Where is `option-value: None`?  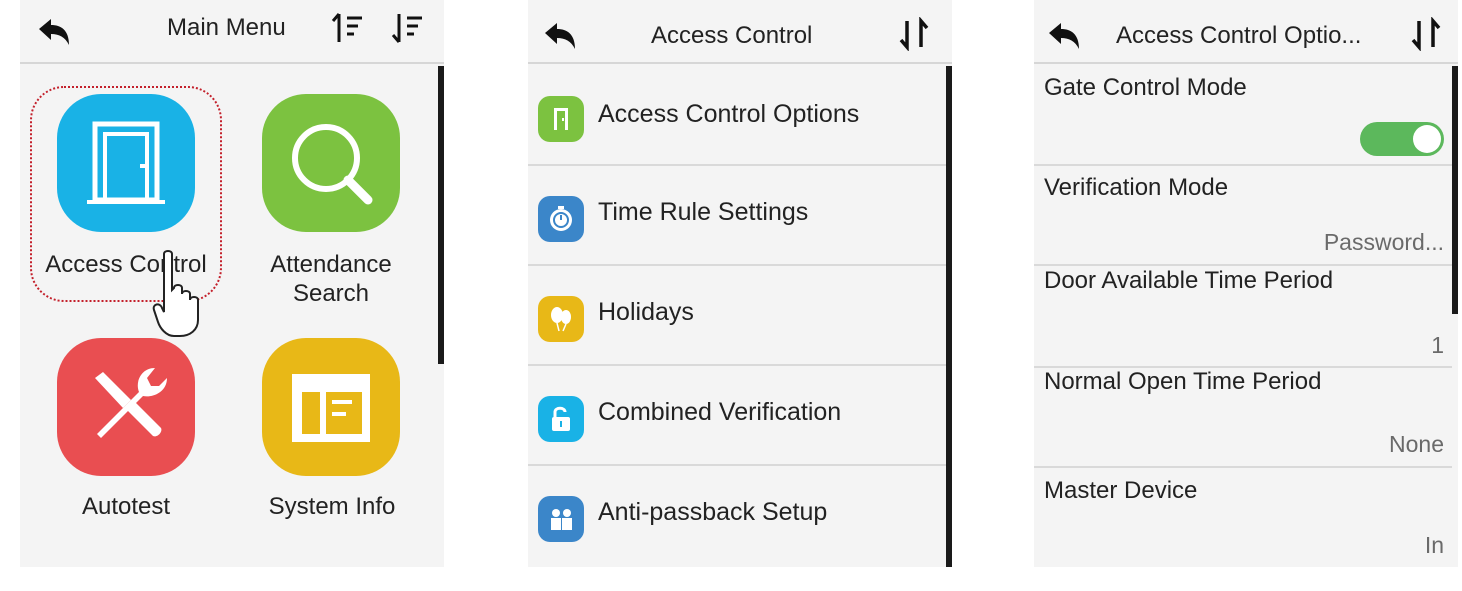
option-value: None is located at coordinates (1416, 444).